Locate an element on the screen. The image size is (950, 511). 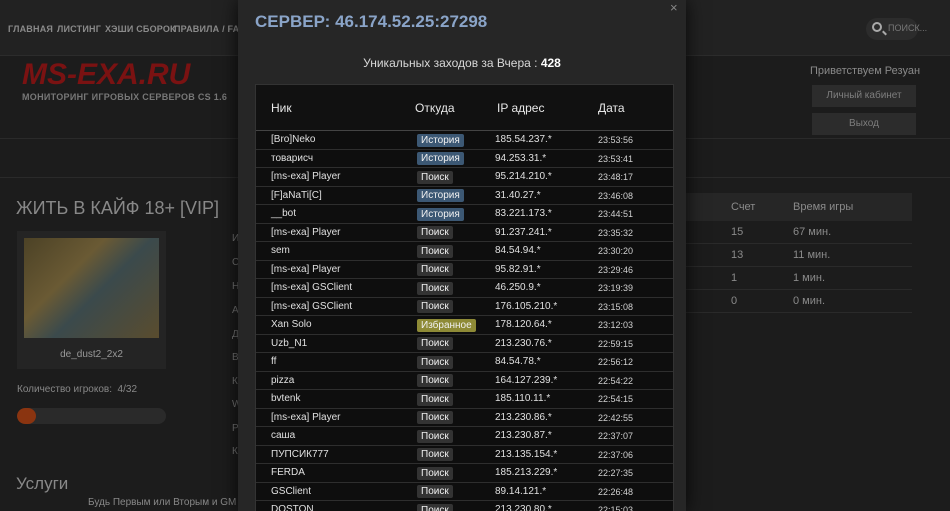
visitor-nick: ff is located at coordinates (273, 361).